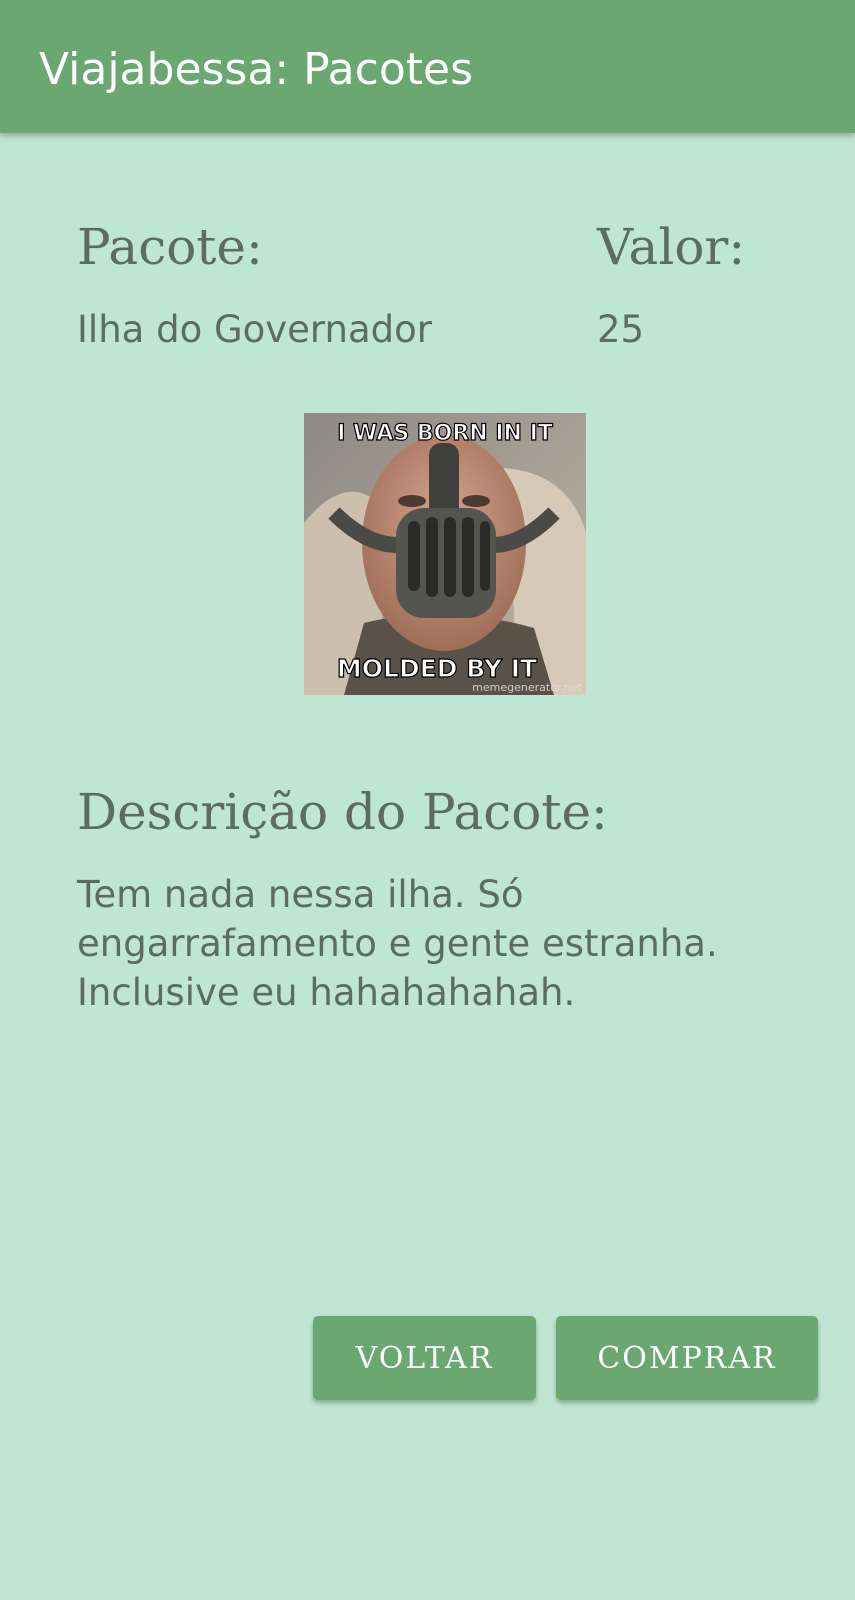  I want to click on app-title: Viajabessa: Pacotes, so click(256, 69).